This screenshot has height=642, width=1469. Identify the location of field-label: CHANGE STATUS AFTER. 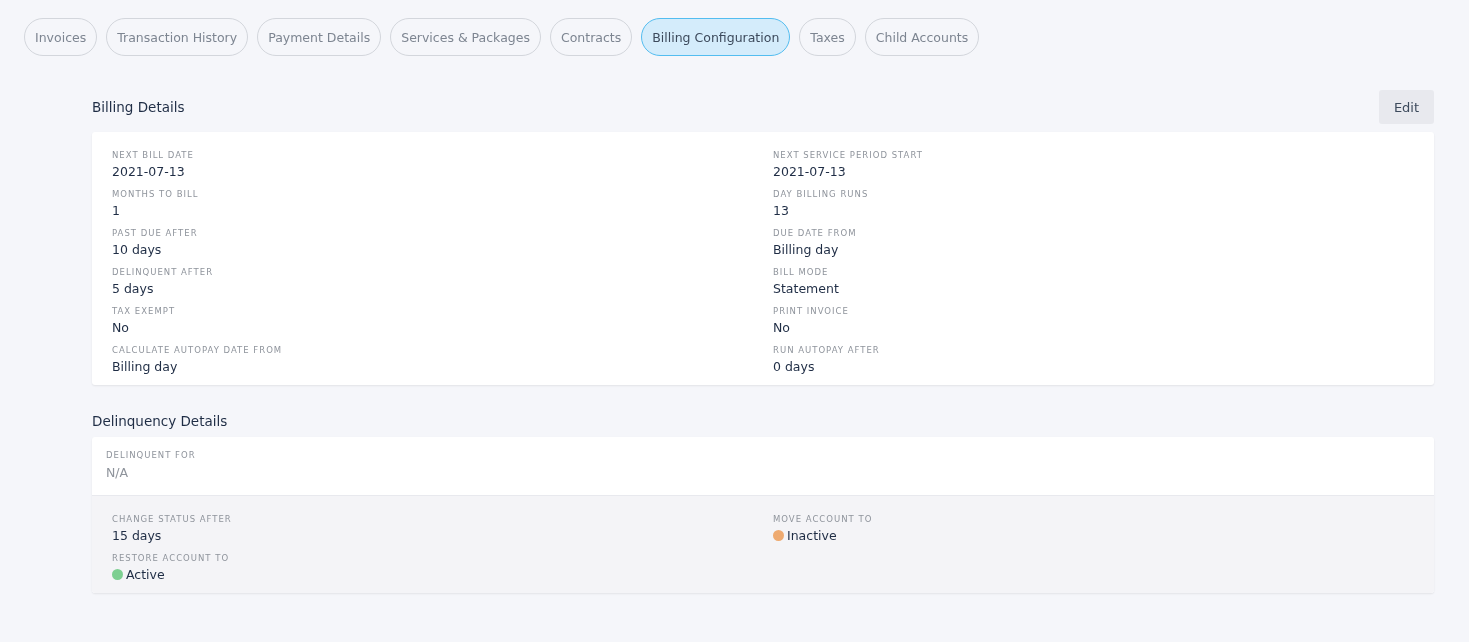
(172, 519).